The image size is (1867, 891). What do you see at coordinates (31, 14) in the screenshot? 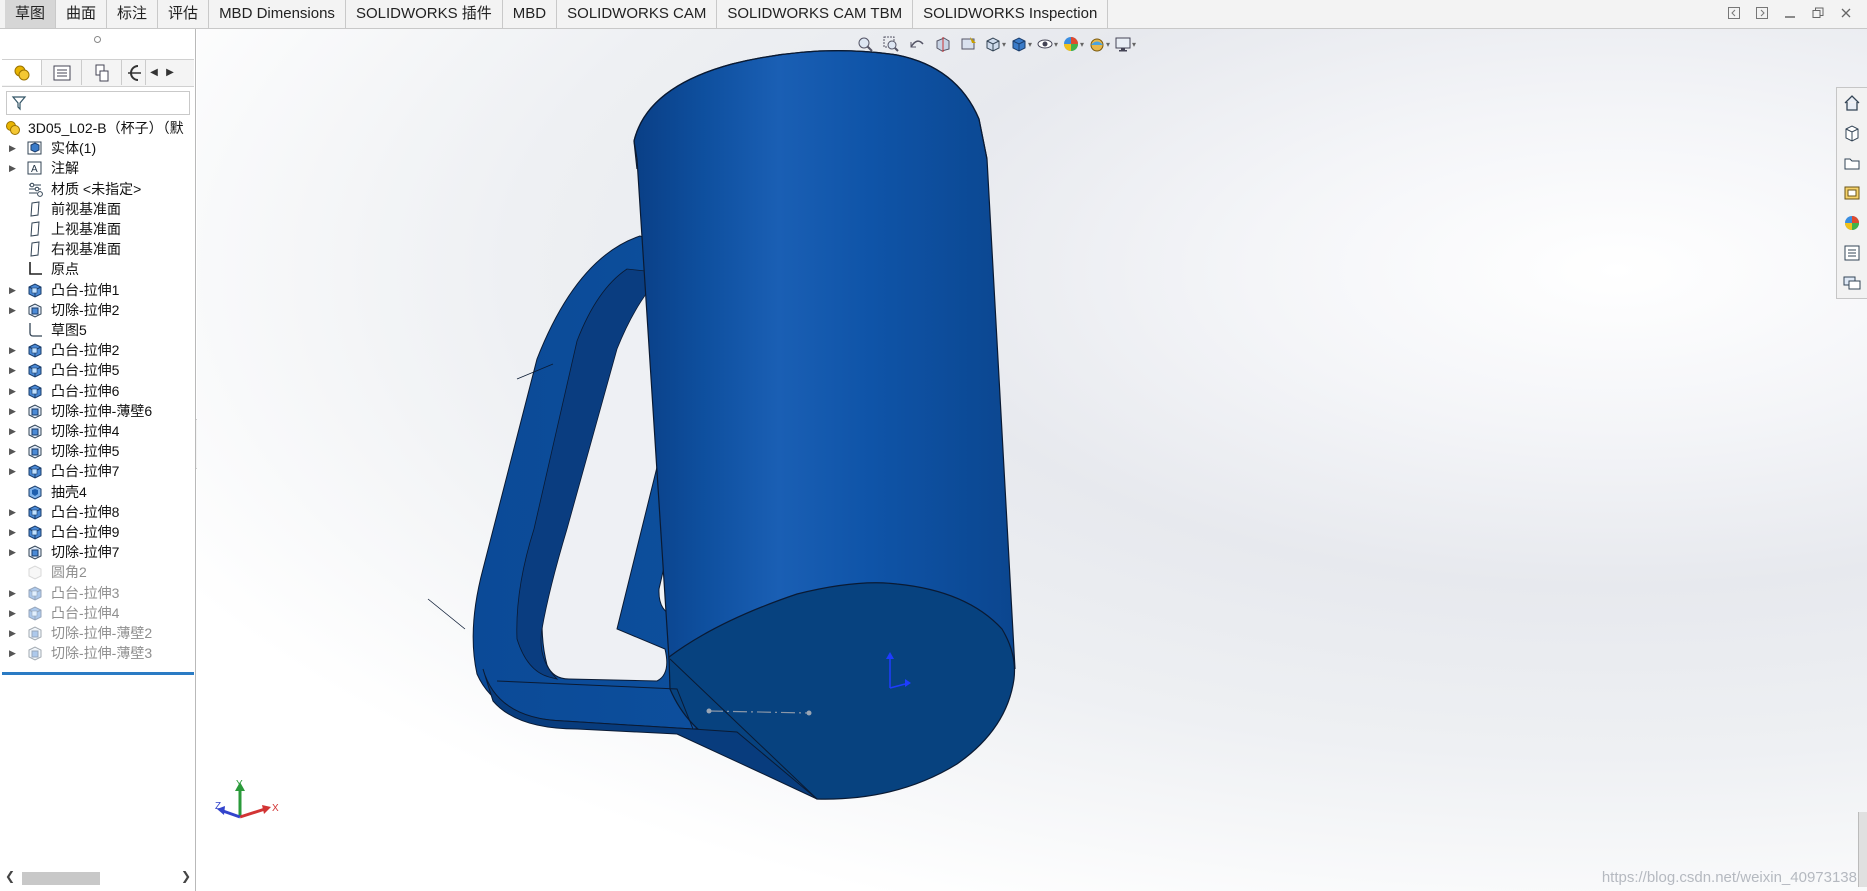
I see `tab-0: 草图` at bounding box center [31, 14].